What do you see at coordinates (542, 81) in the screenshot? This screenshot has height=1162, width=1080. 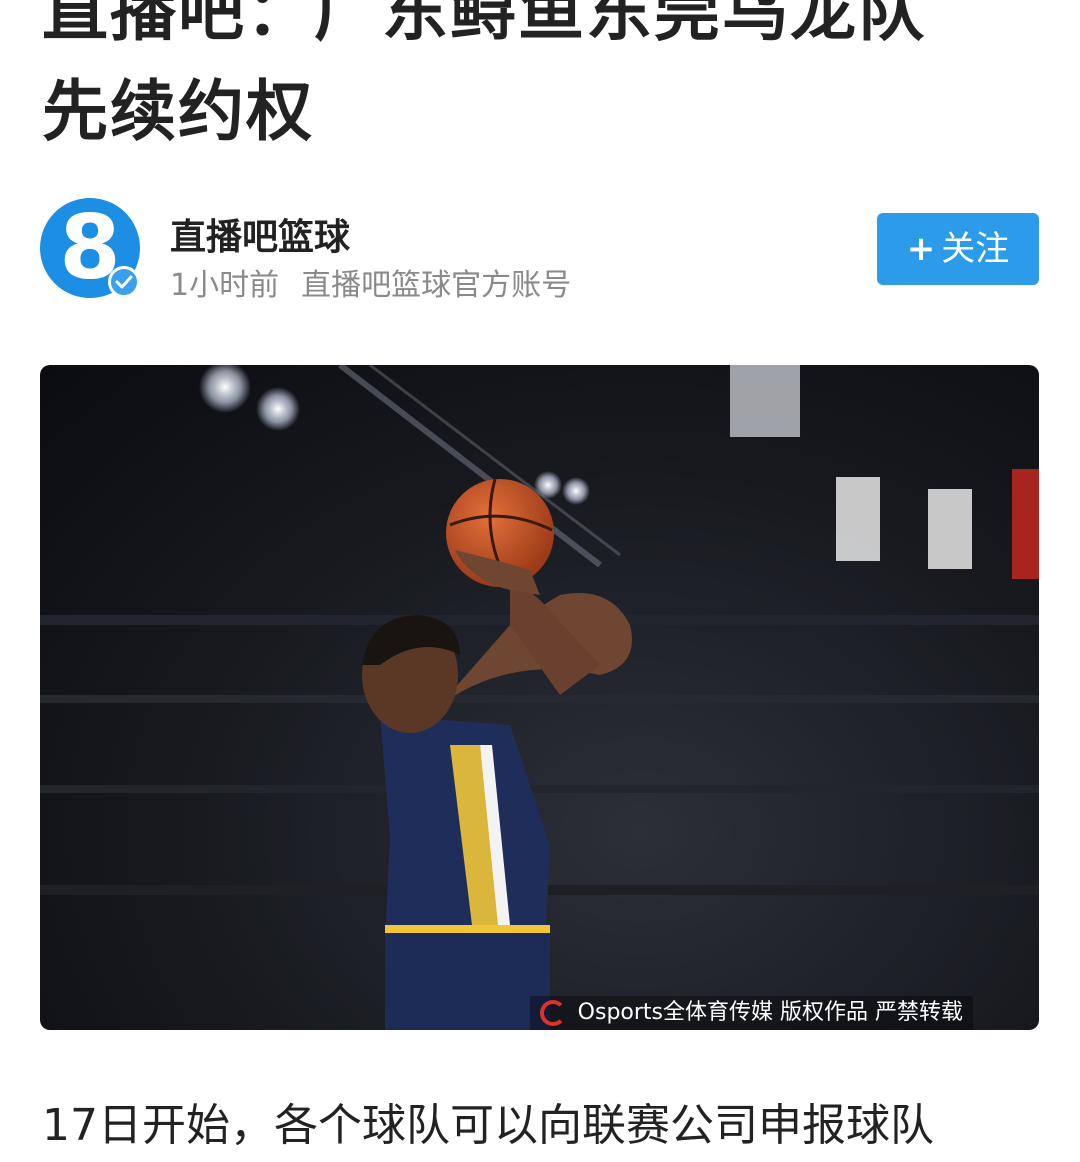 I see `article-title: 直播吧：广东鲟鱼东莞乌龙队 先续约权` at bounding box center [542, 81].